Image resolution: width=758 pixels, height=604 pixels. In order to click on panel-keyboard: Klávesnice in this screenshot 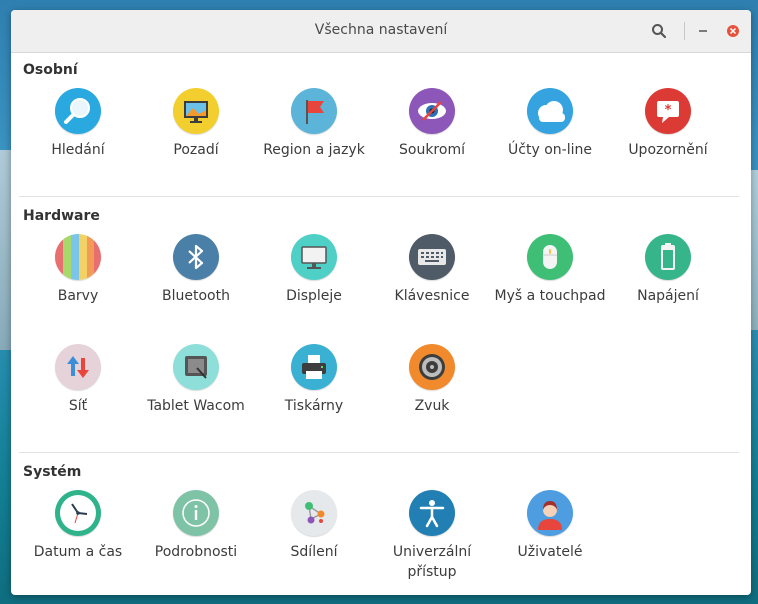, I will do `click(432, 270)`.